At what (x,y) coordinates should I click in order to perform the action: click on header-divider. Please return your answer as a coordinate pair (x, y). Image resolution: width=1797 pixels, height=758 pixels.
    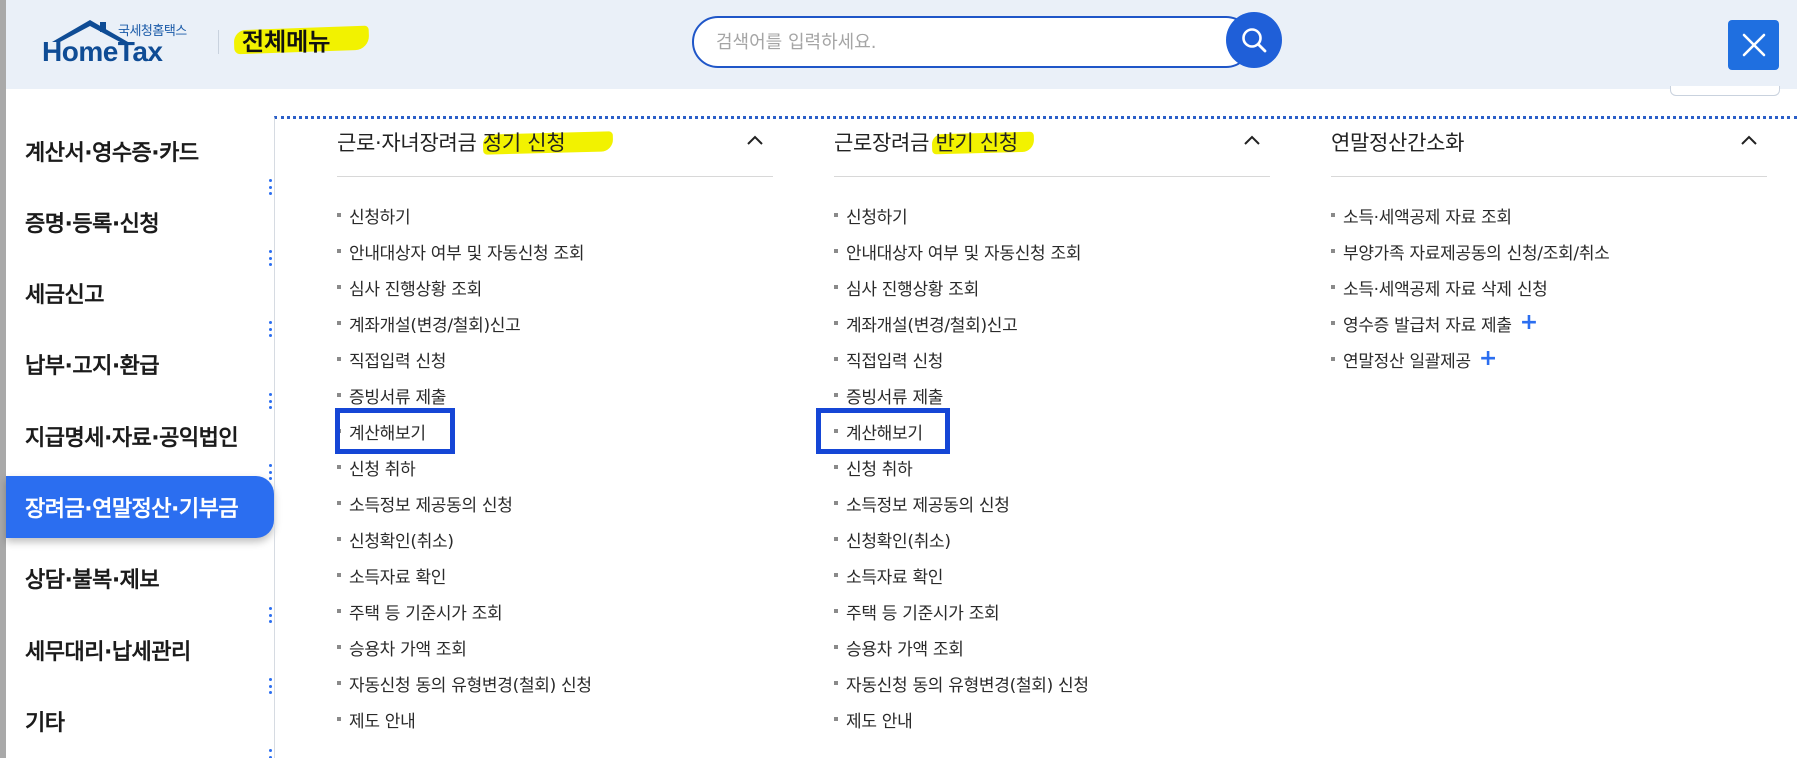
    Looking at the image, I should click on (218, 42).